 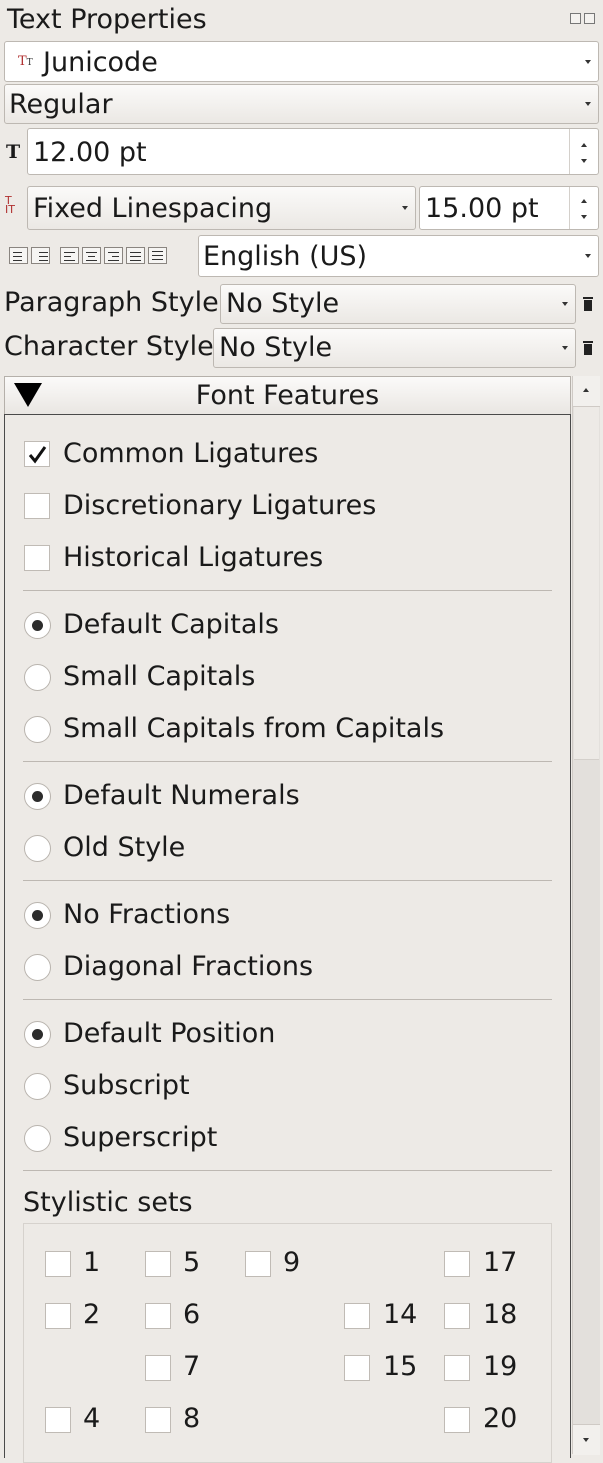 I want to click on old-style-radio, so click(x=37, y=848).